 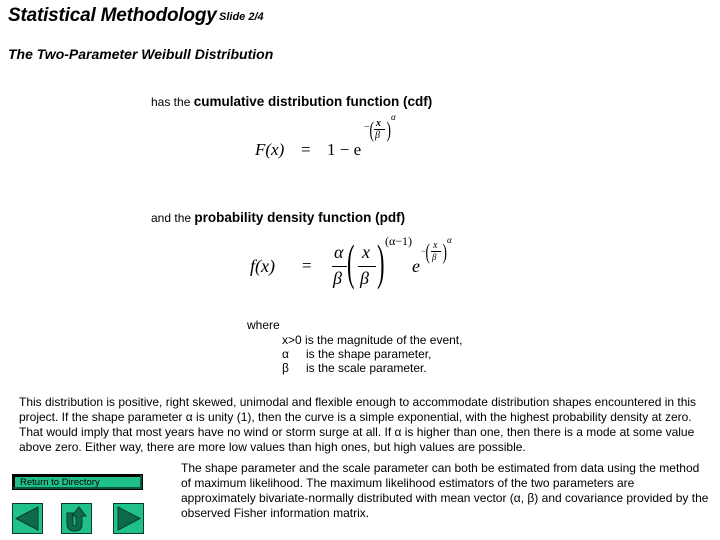 I want to click on cdf-exp-num: x, so click(x=378, y=123).